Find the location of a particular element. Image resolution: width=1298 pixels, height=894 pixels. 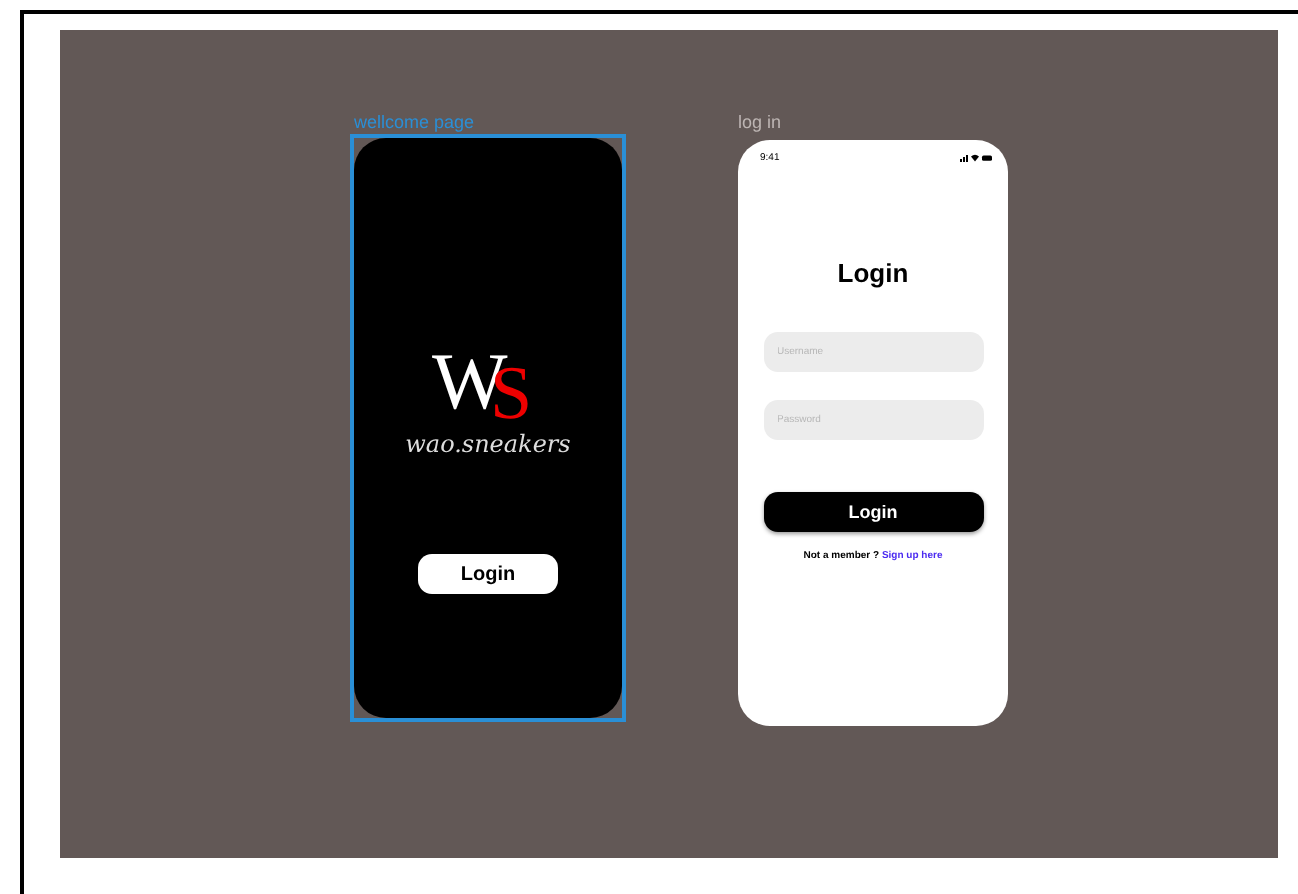

status-icons is located at coordinates (976, 158).